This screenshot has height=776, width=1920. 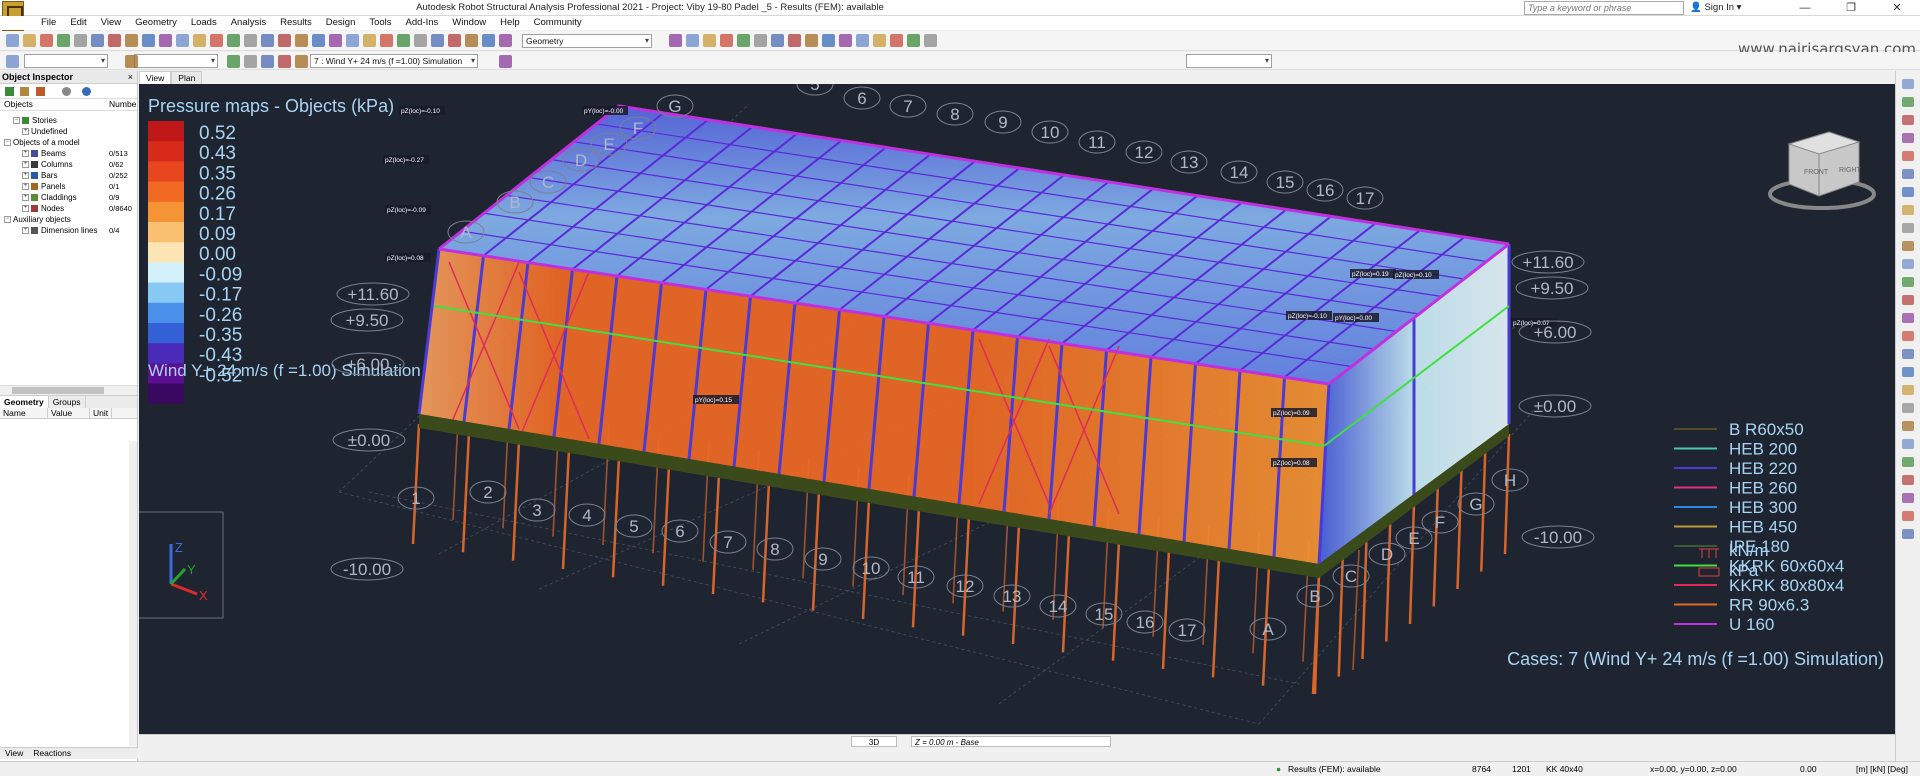 I want to click on menu-edit: Edit, so click(x=78, y=23).